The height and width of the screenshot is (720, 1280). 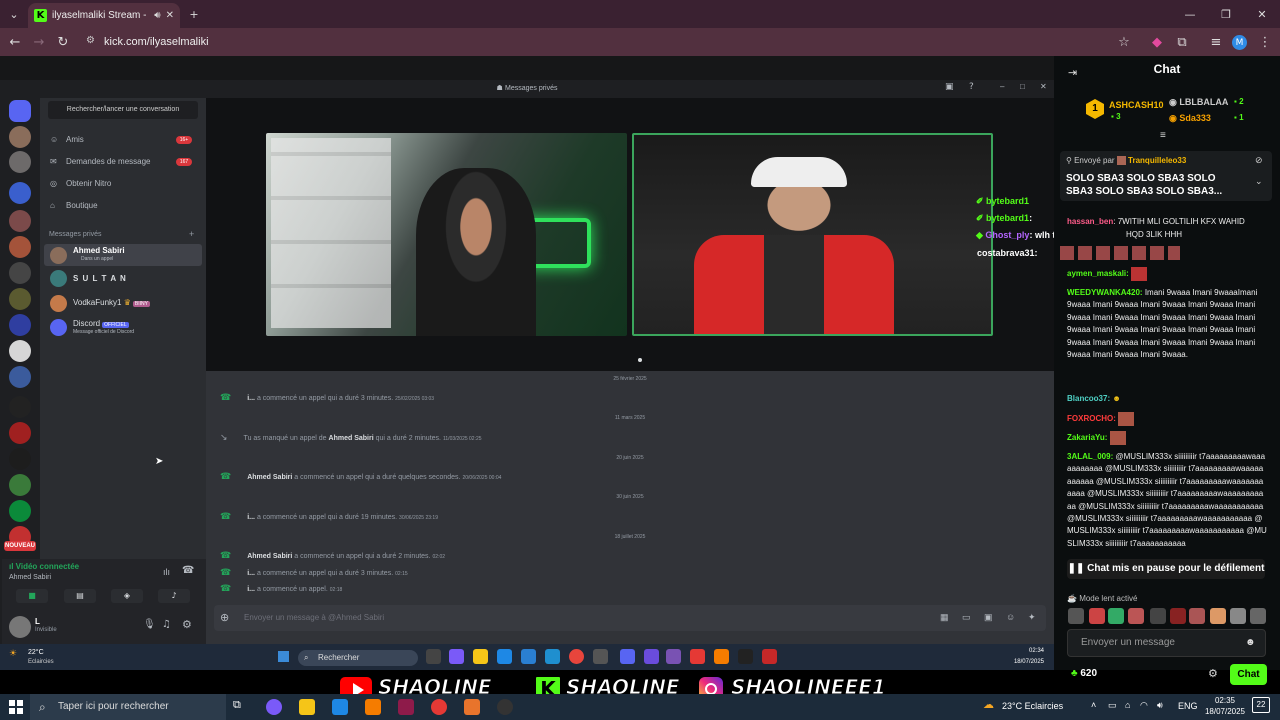 I want to click on disconnect-icon: ☎, so click(x=188, y=570).